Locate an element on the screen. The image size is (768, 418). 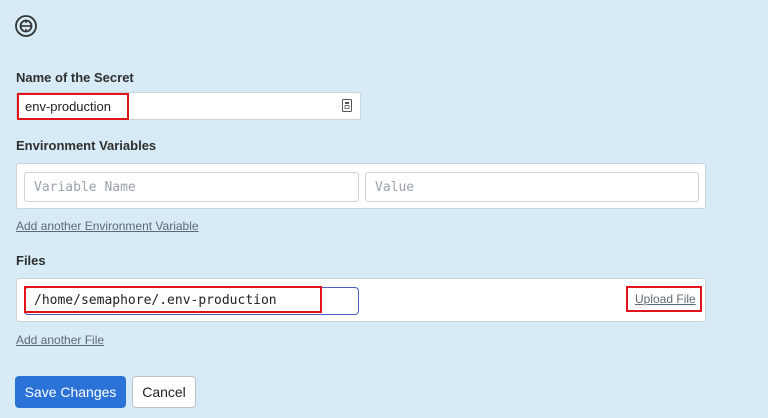
files-label: Files is located at coordinates (31, 260).